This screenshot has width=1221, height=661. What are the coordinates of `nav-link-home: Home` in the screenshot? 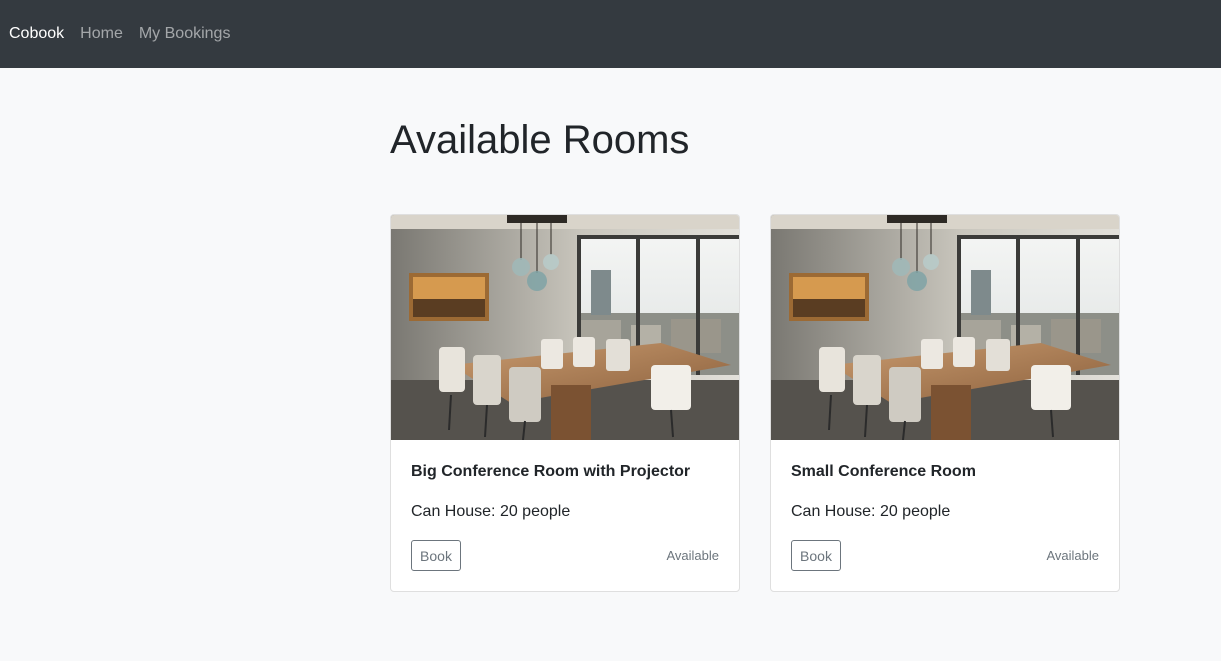 It's located at (101, 34).